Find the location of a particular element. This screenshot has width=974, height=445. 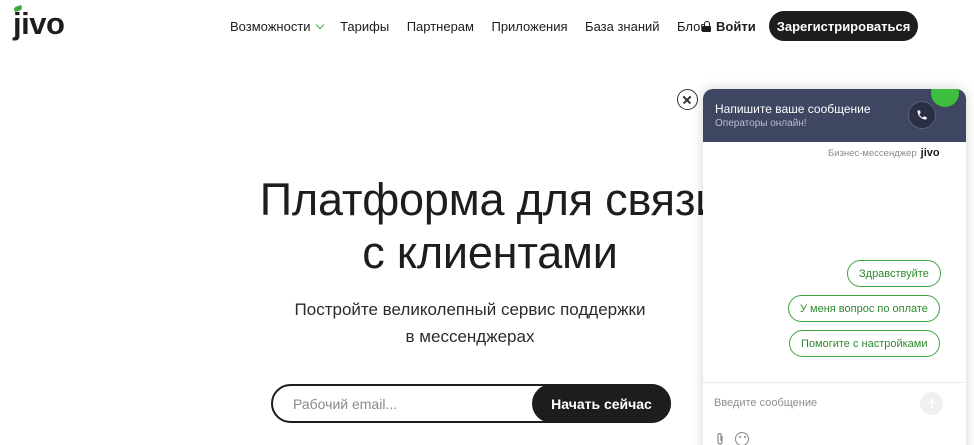

chat-title: Напишите ваше сообщение is located at coordinates (793, 109).